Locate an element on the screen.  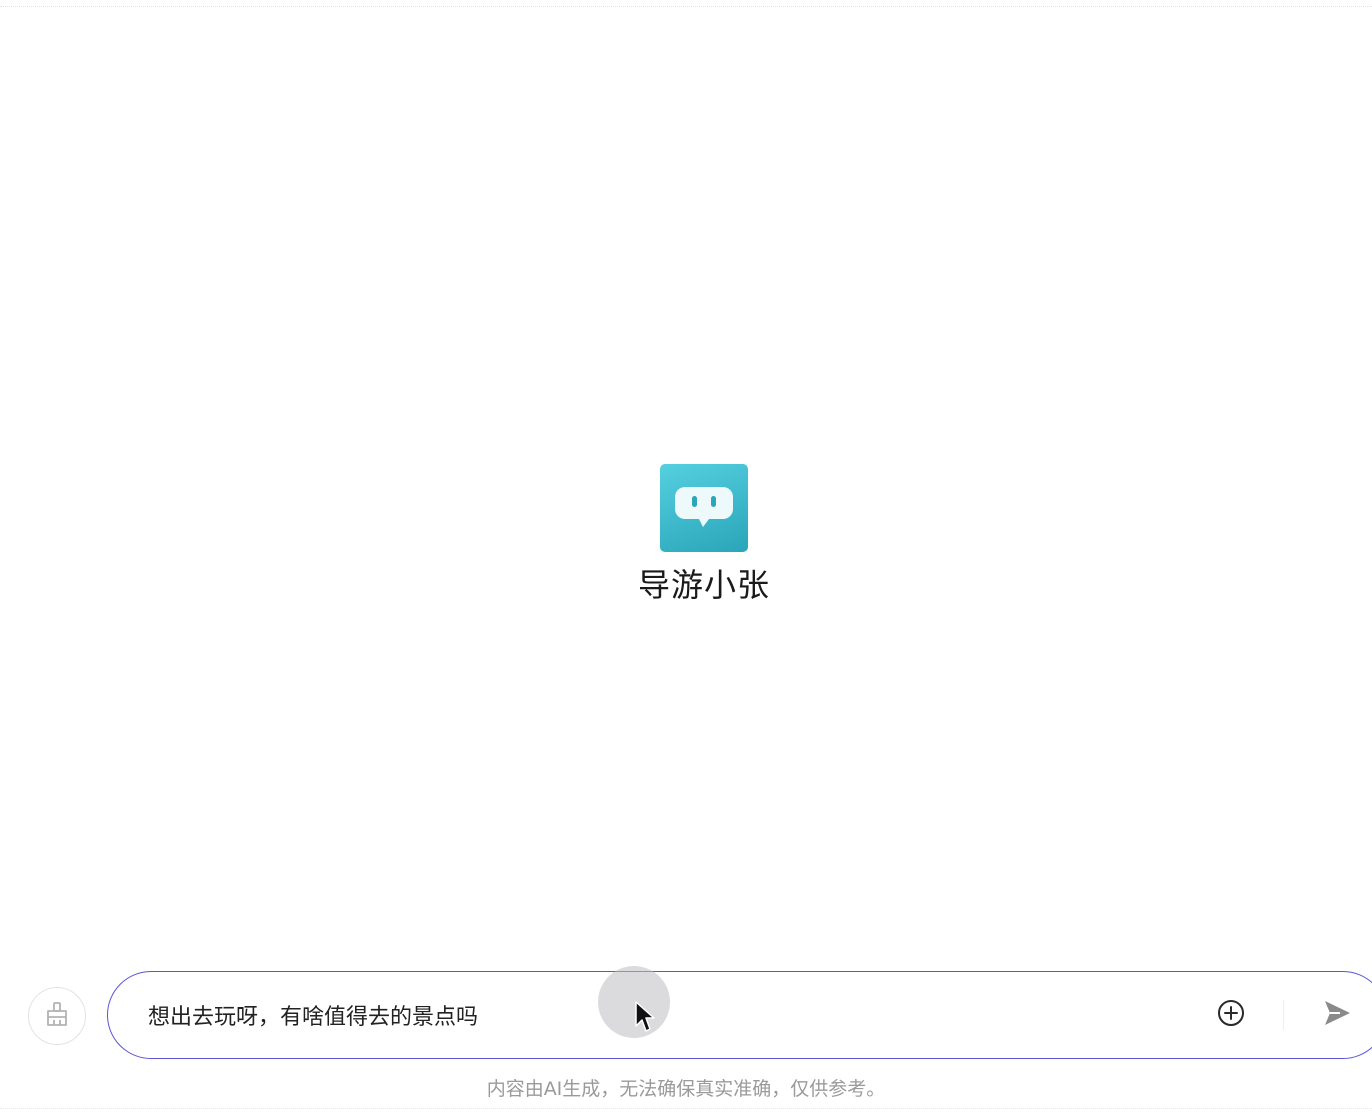
bottom-divider is located at coordinates (686, 1108).